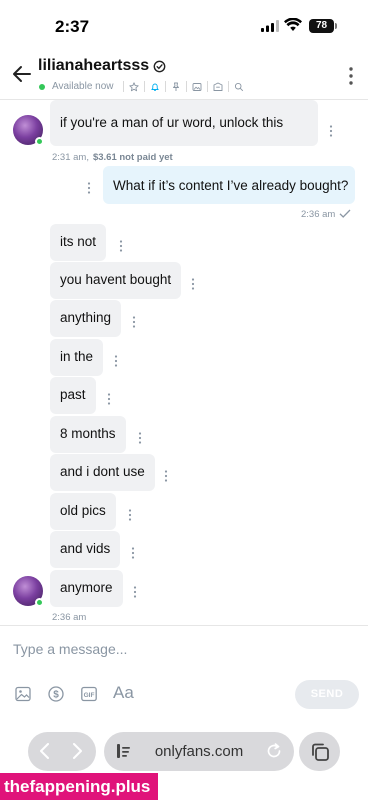 This screenshot has width=368, height=800. What do you see at coordinates (77, 751) in the screenshot?
I see `browser-forward-icon` at bounding box center [77, 751].